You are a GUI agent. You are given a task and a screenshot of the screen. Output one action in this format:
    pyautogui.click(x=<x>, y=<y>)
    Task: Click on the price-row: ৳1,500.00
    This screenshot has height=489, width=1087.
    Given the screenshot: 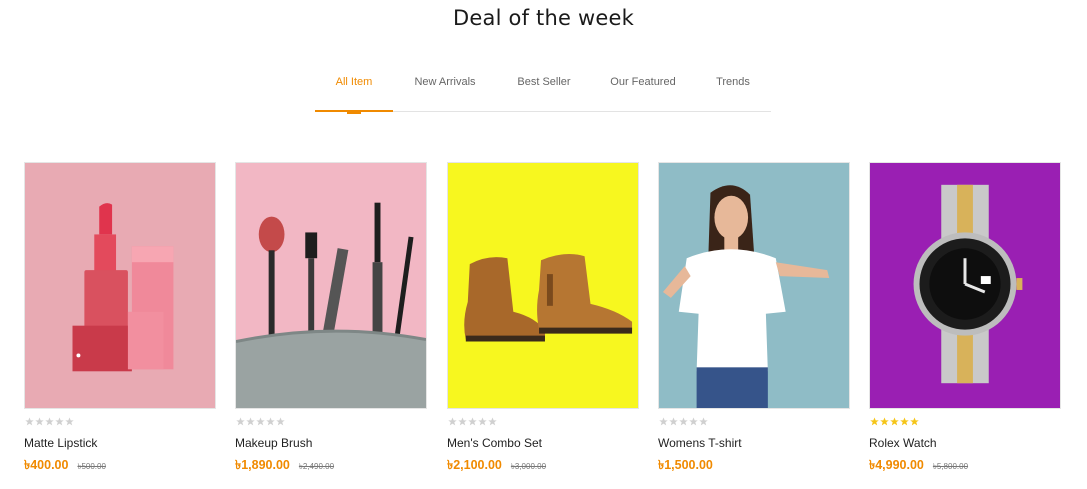 What is the action you would take?
    pyautogui.click(x=690, y=467)
    